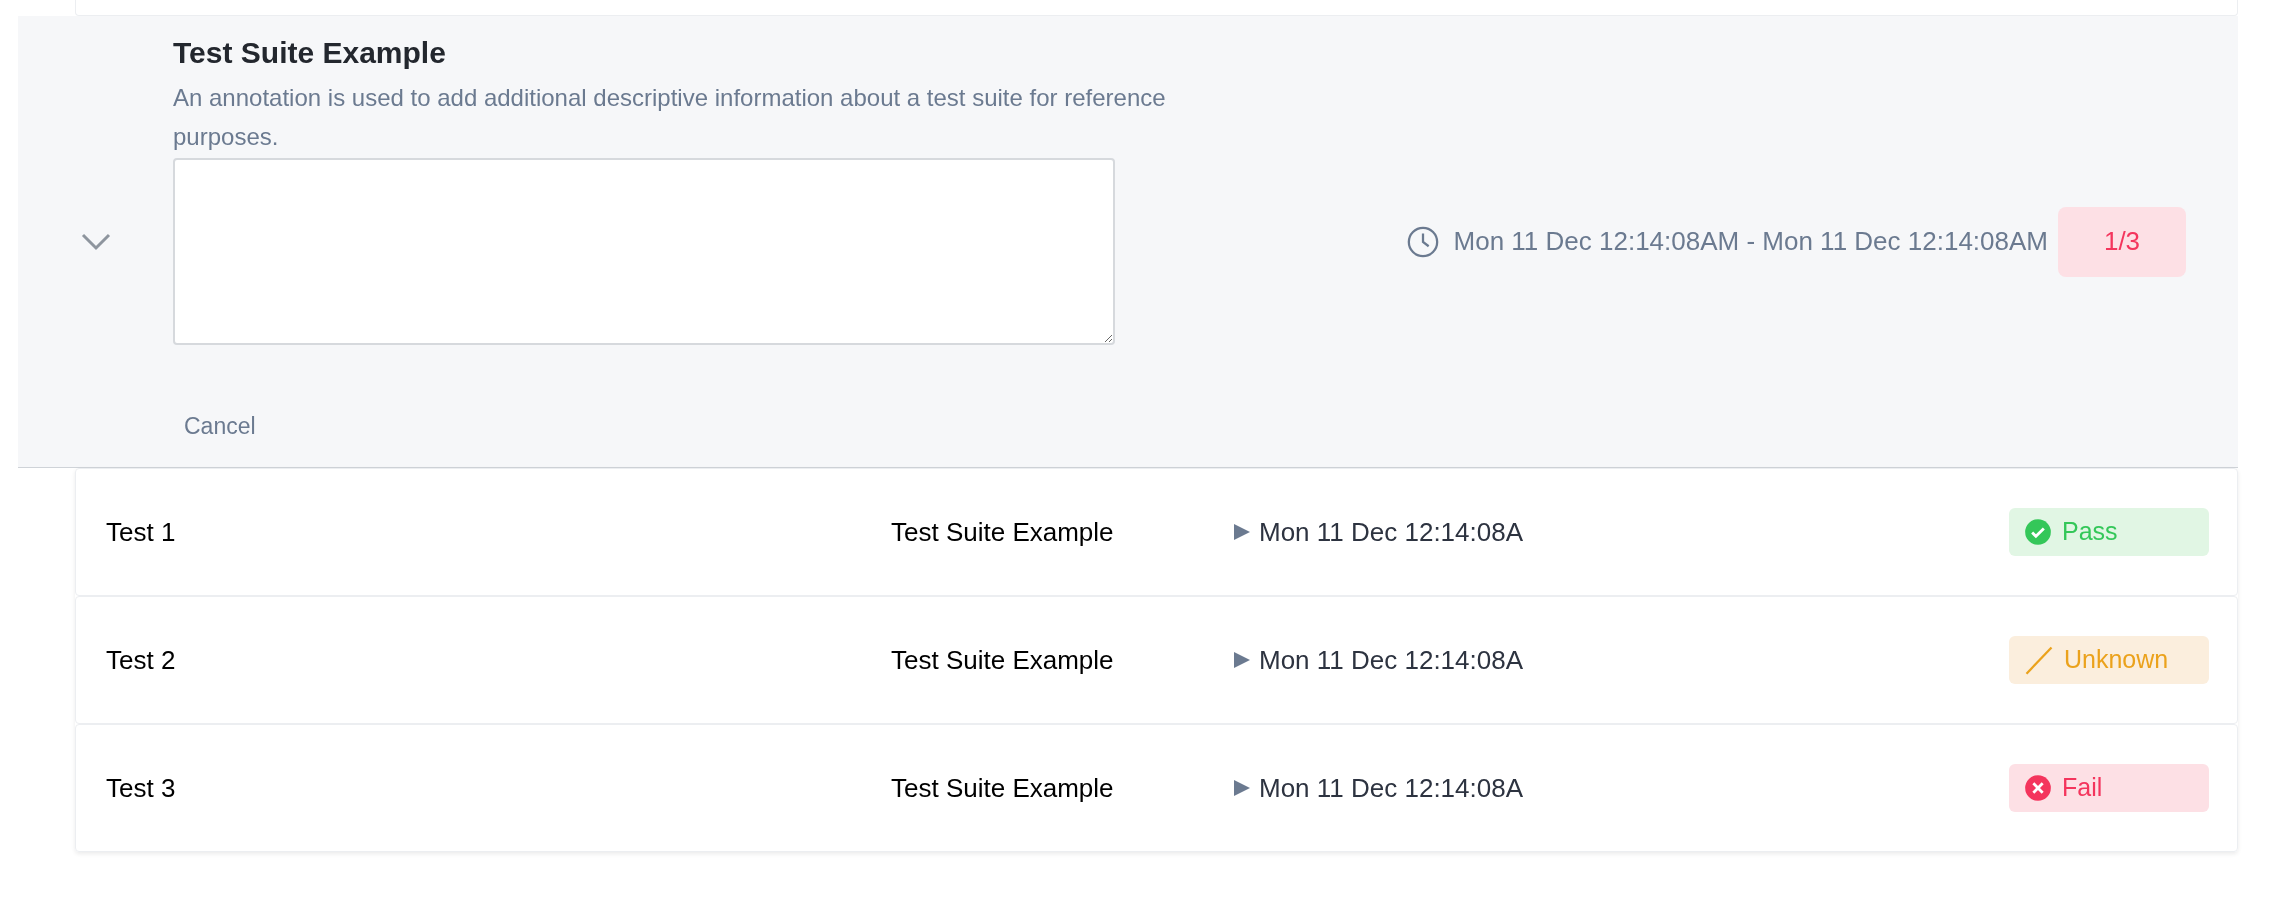  Describe the element at coordinates (670, 117) in the screenshot. I see `suite-description: An annotation is used to add additional descriptive information about a test suite for reference purposes.` at that location.